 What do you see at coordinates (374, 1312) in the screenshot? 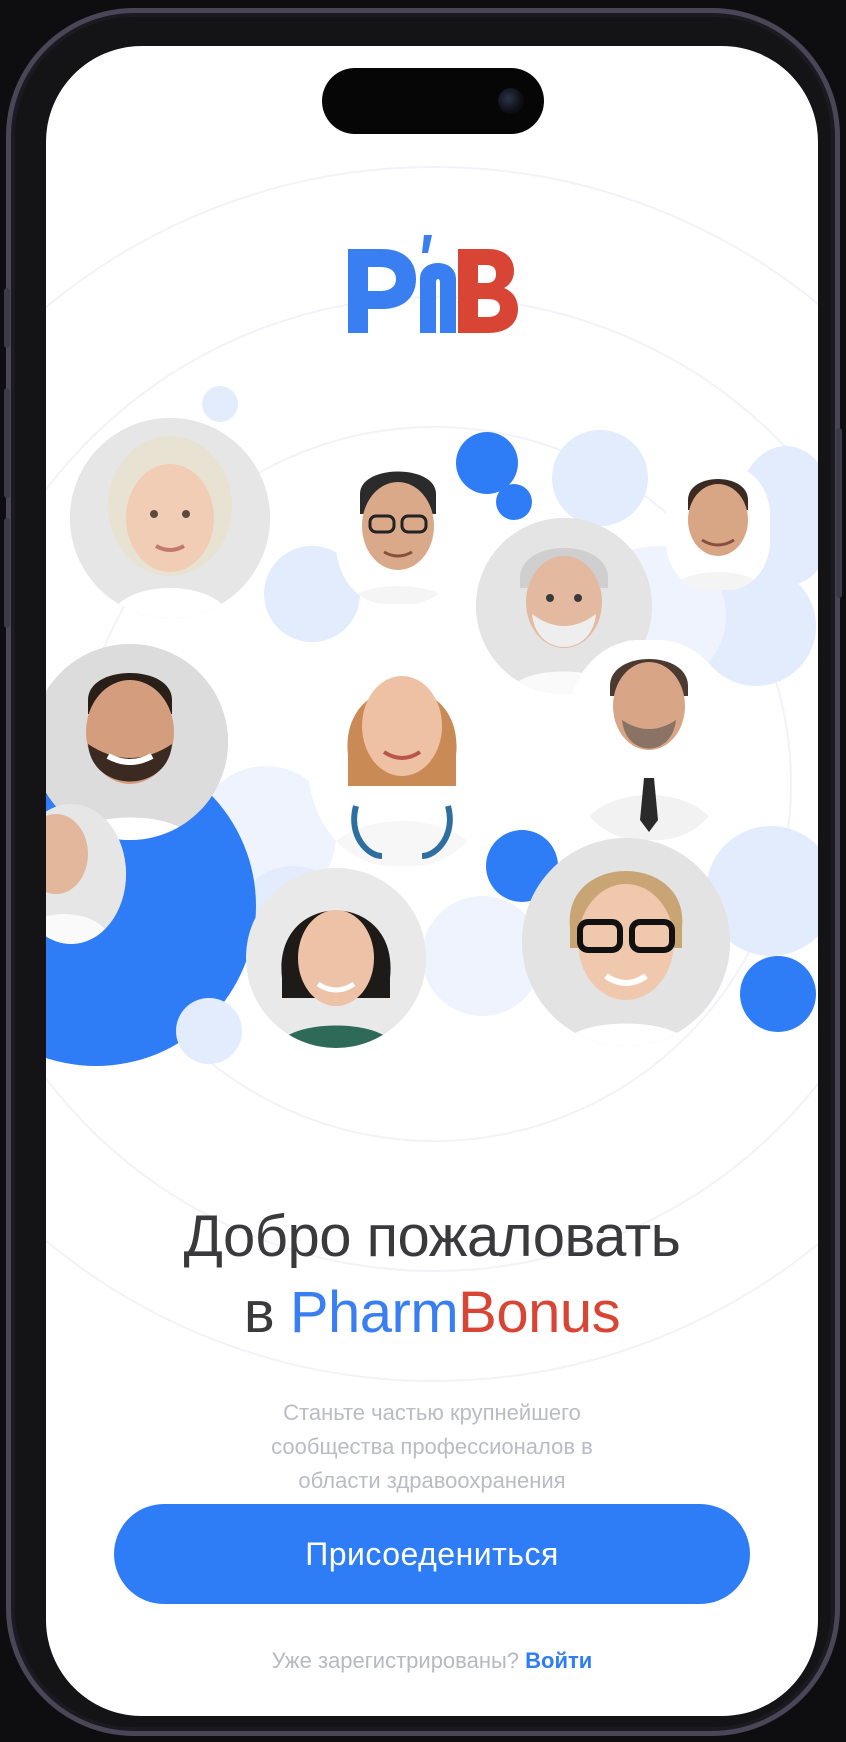
I see `brand-name-pharm: Pharm` at bounding box center [374, 1312].